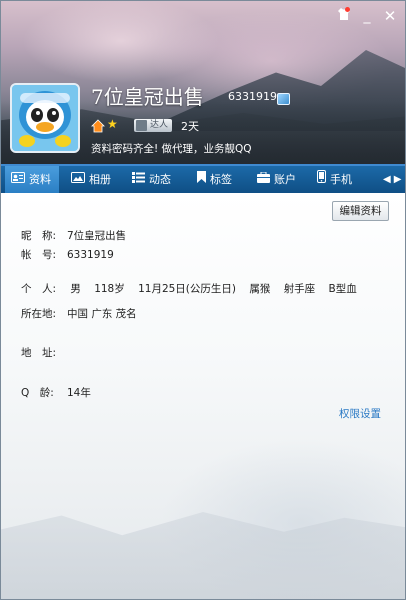 This screenshot has height=600, width=406. Describe the element at coordinates (141, 125) in the screenshot. I see `talent-icon` at that location.